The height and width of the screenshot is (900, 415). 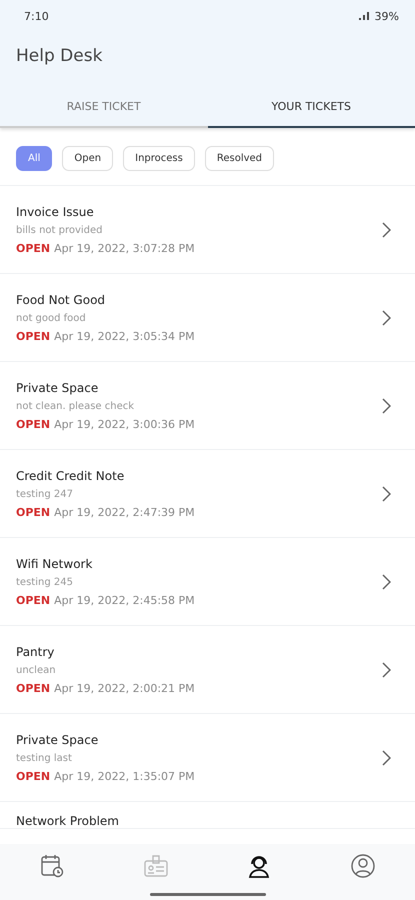 I want to click on tab: YOUR TICKETS, so click(x=311, y=109).